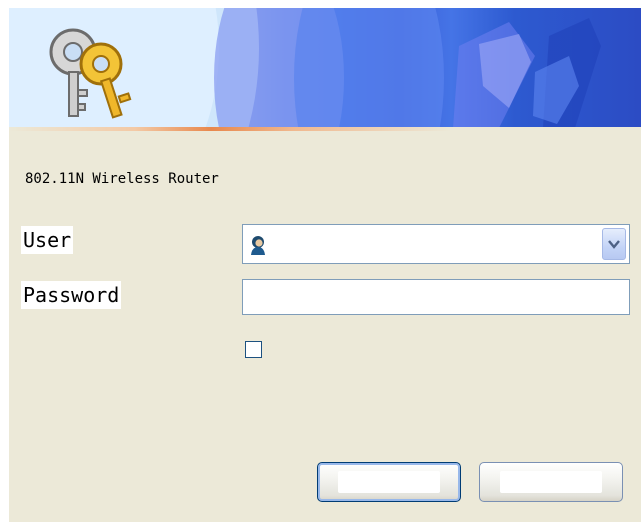 Image resolution: width=641 pixels, height=522 pixels. Describe the element at coordinates (47, 240) in the screenshot. I see `user-label: User` at that location.